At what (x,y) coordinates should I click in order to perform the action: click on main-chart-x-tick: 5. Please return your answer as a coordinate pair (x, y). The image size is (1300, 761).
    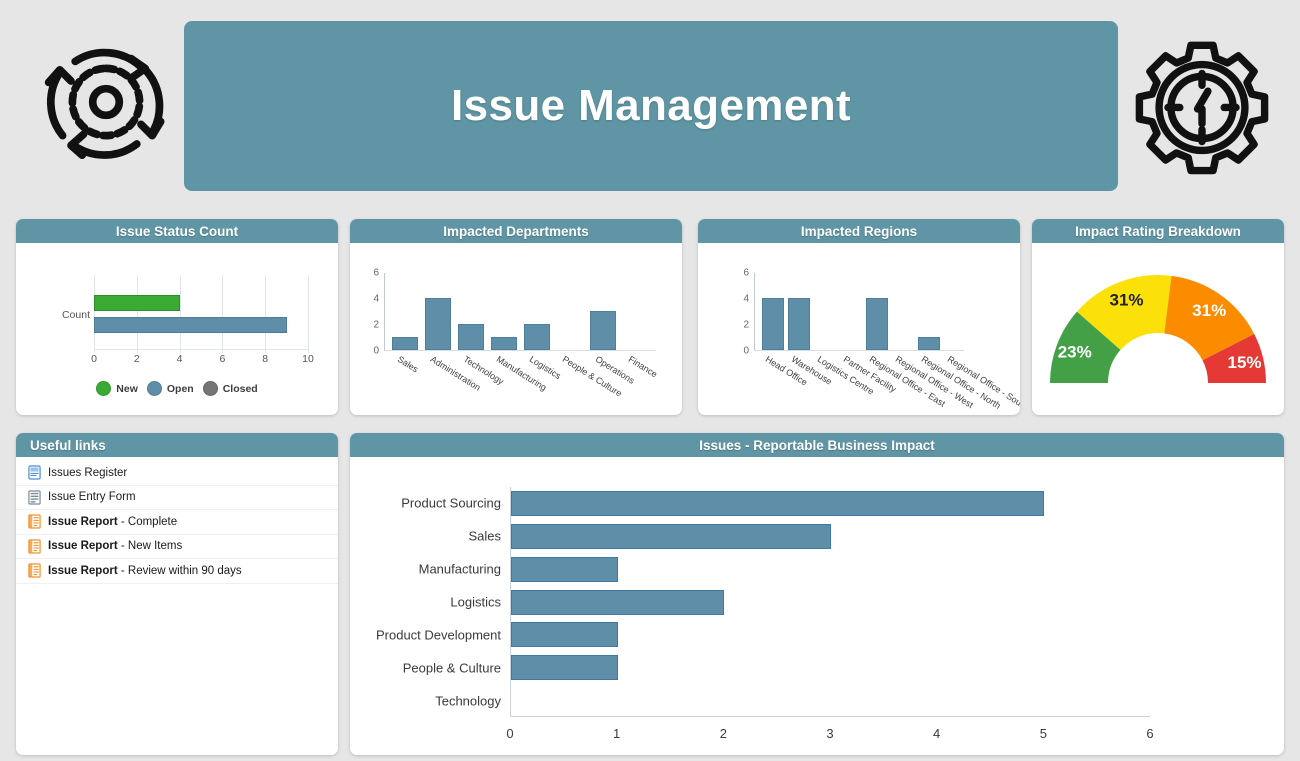
    Looking at the image, I should click on (1043, 733).